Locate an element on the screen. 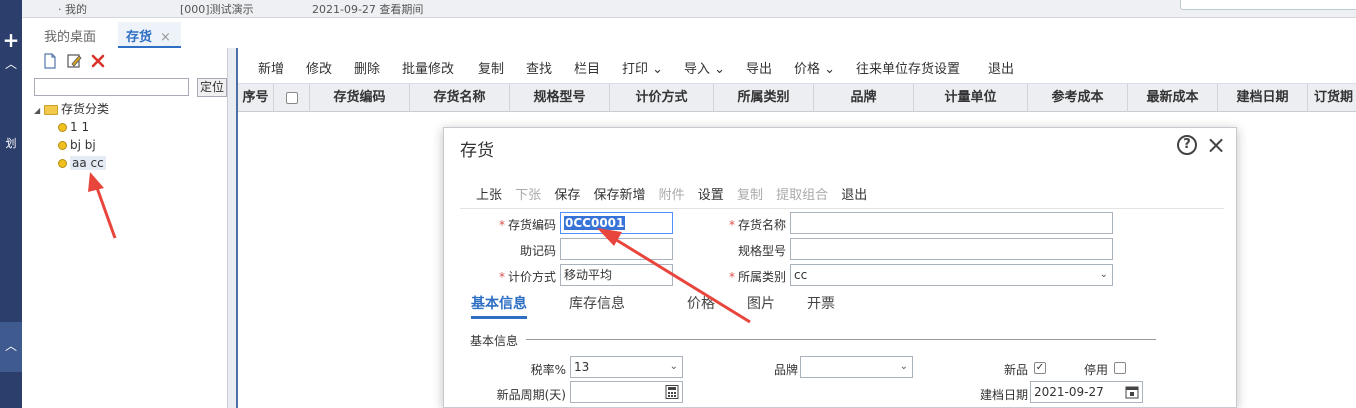 The image size is (1356, 408). col-select-all is located at coordinates (292, 98).